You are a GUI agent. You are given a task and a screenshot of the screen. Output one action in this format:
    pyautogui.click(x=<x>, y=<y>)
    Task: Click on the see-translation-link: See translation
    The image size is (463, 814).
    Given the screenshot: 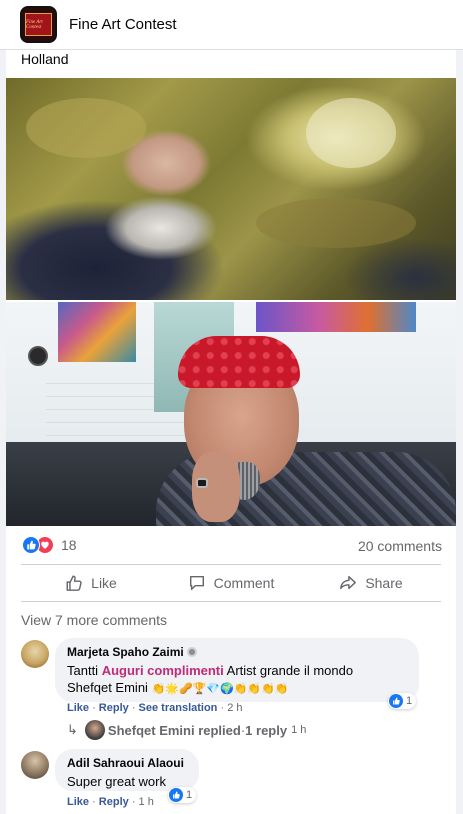 What is the action you would take?
    pyautogui.click(x=178, y=708)
    